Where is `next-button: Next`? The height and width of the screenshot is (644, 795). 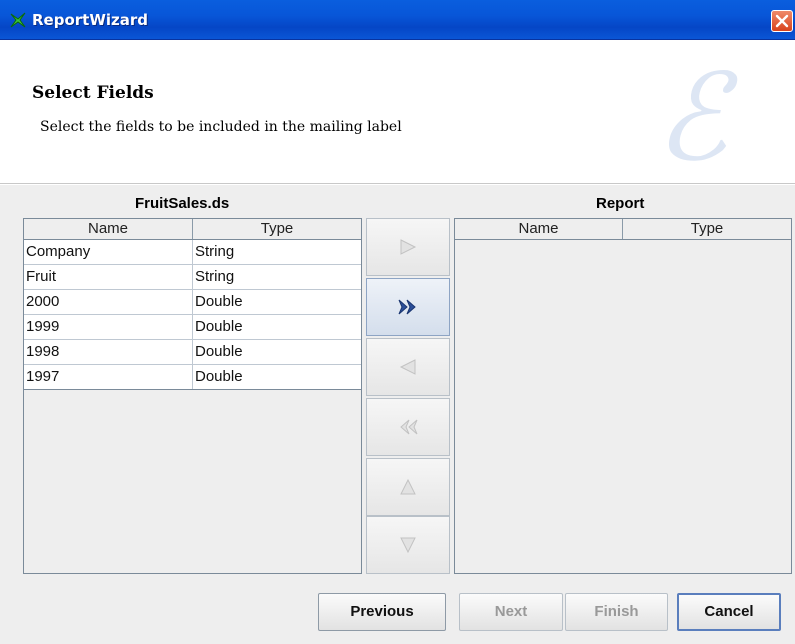 next-button: Next is located at coordinates (511, 612).